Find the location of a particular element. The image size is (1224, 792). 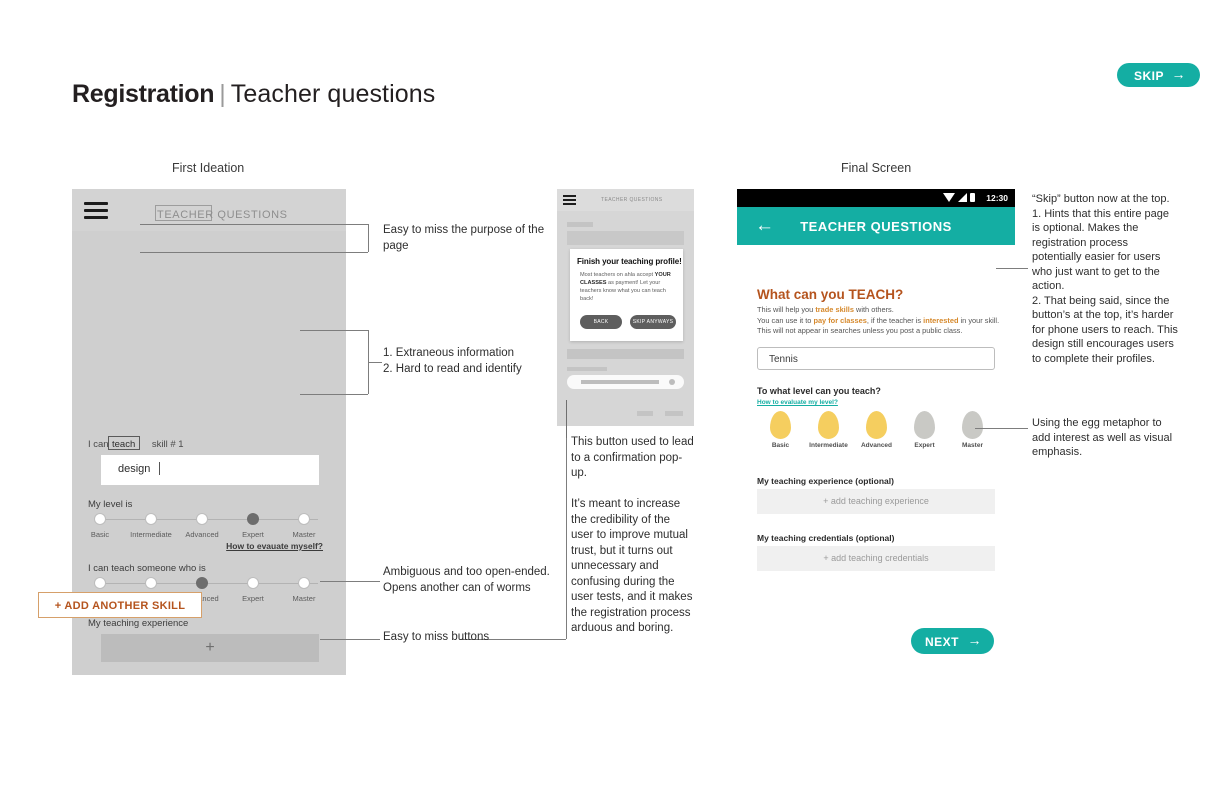

level-dot-expert is located at coordinates (253, 519).